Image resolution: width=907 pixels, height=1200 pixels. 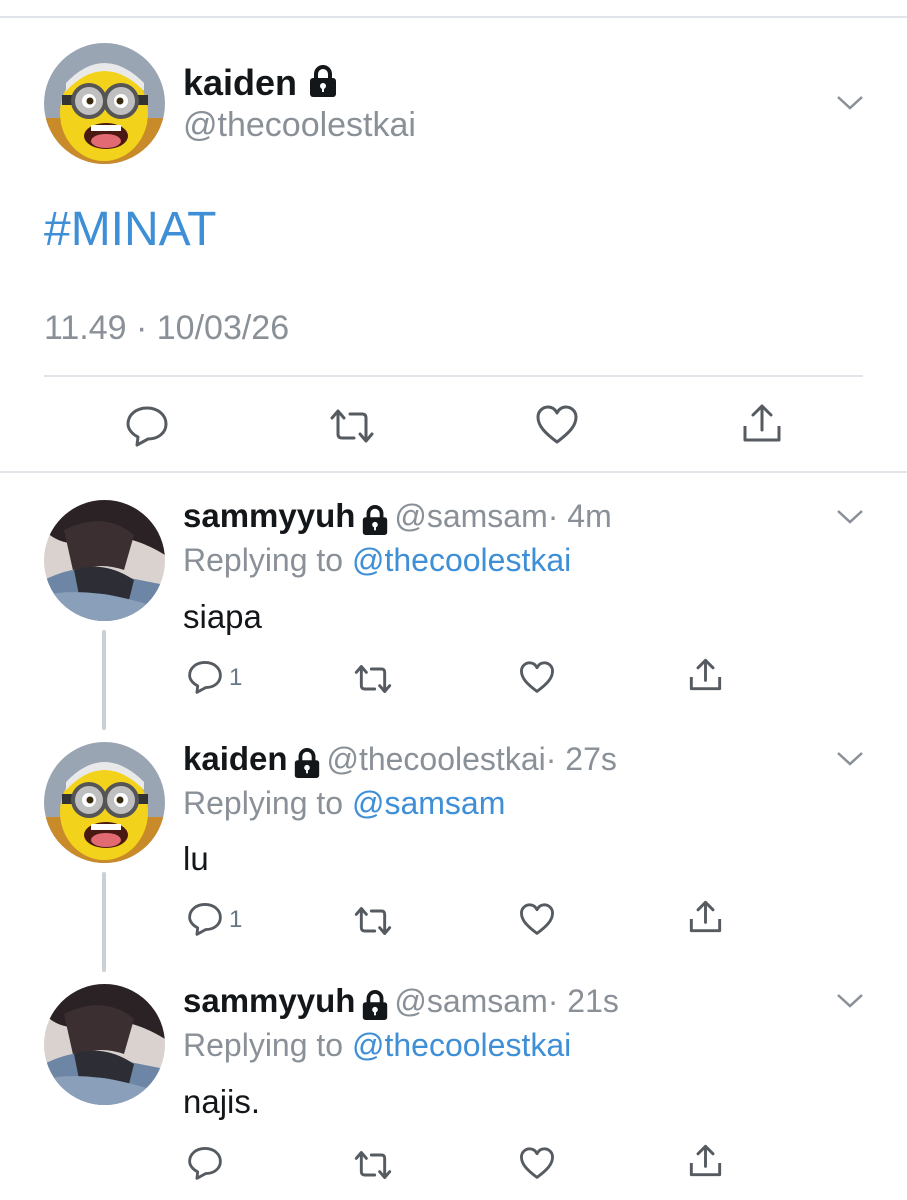 What do you see at coordinates (581, 759) in the screenshot?
I see `reply-time: · 27s` at bounding box center [581, 759].